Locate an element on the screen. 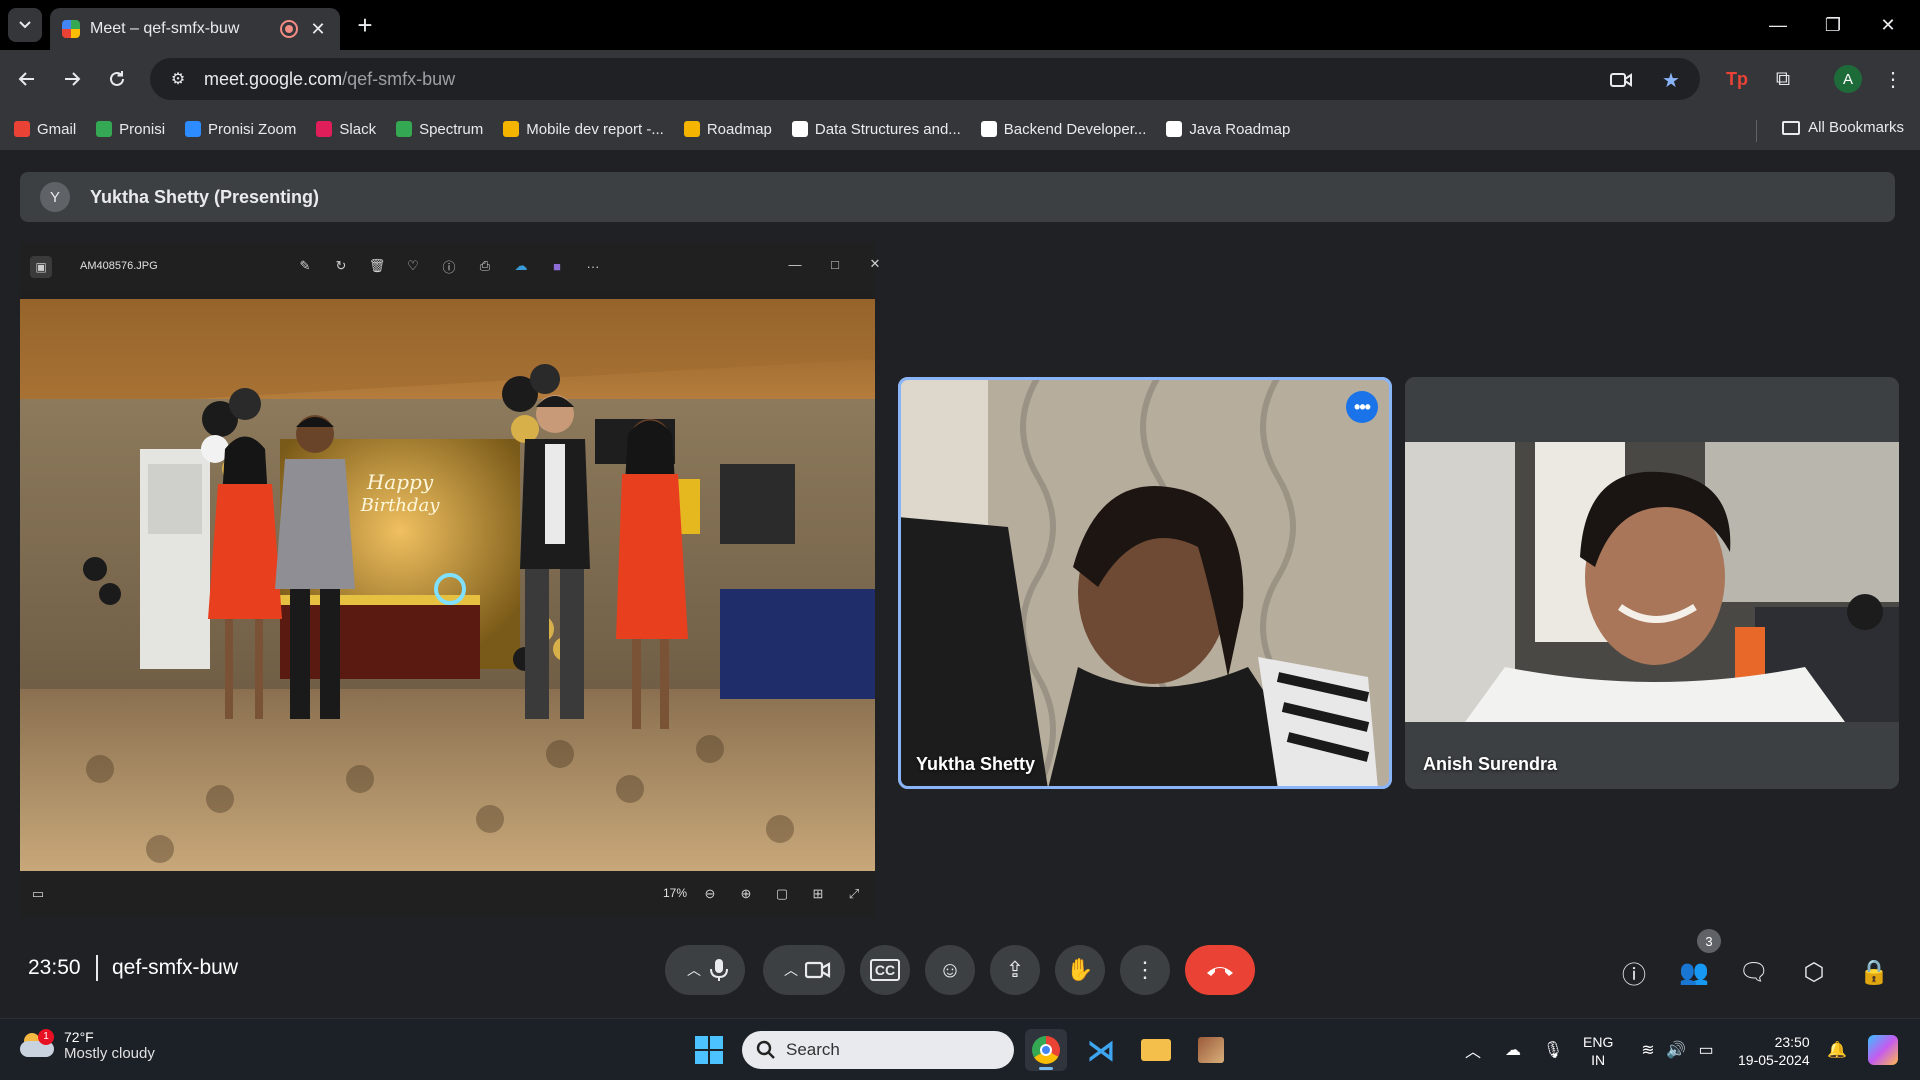 This screenshot has width=1920, height=1080. bookmark-item: Pronisi is located at coordinates (130, 129).